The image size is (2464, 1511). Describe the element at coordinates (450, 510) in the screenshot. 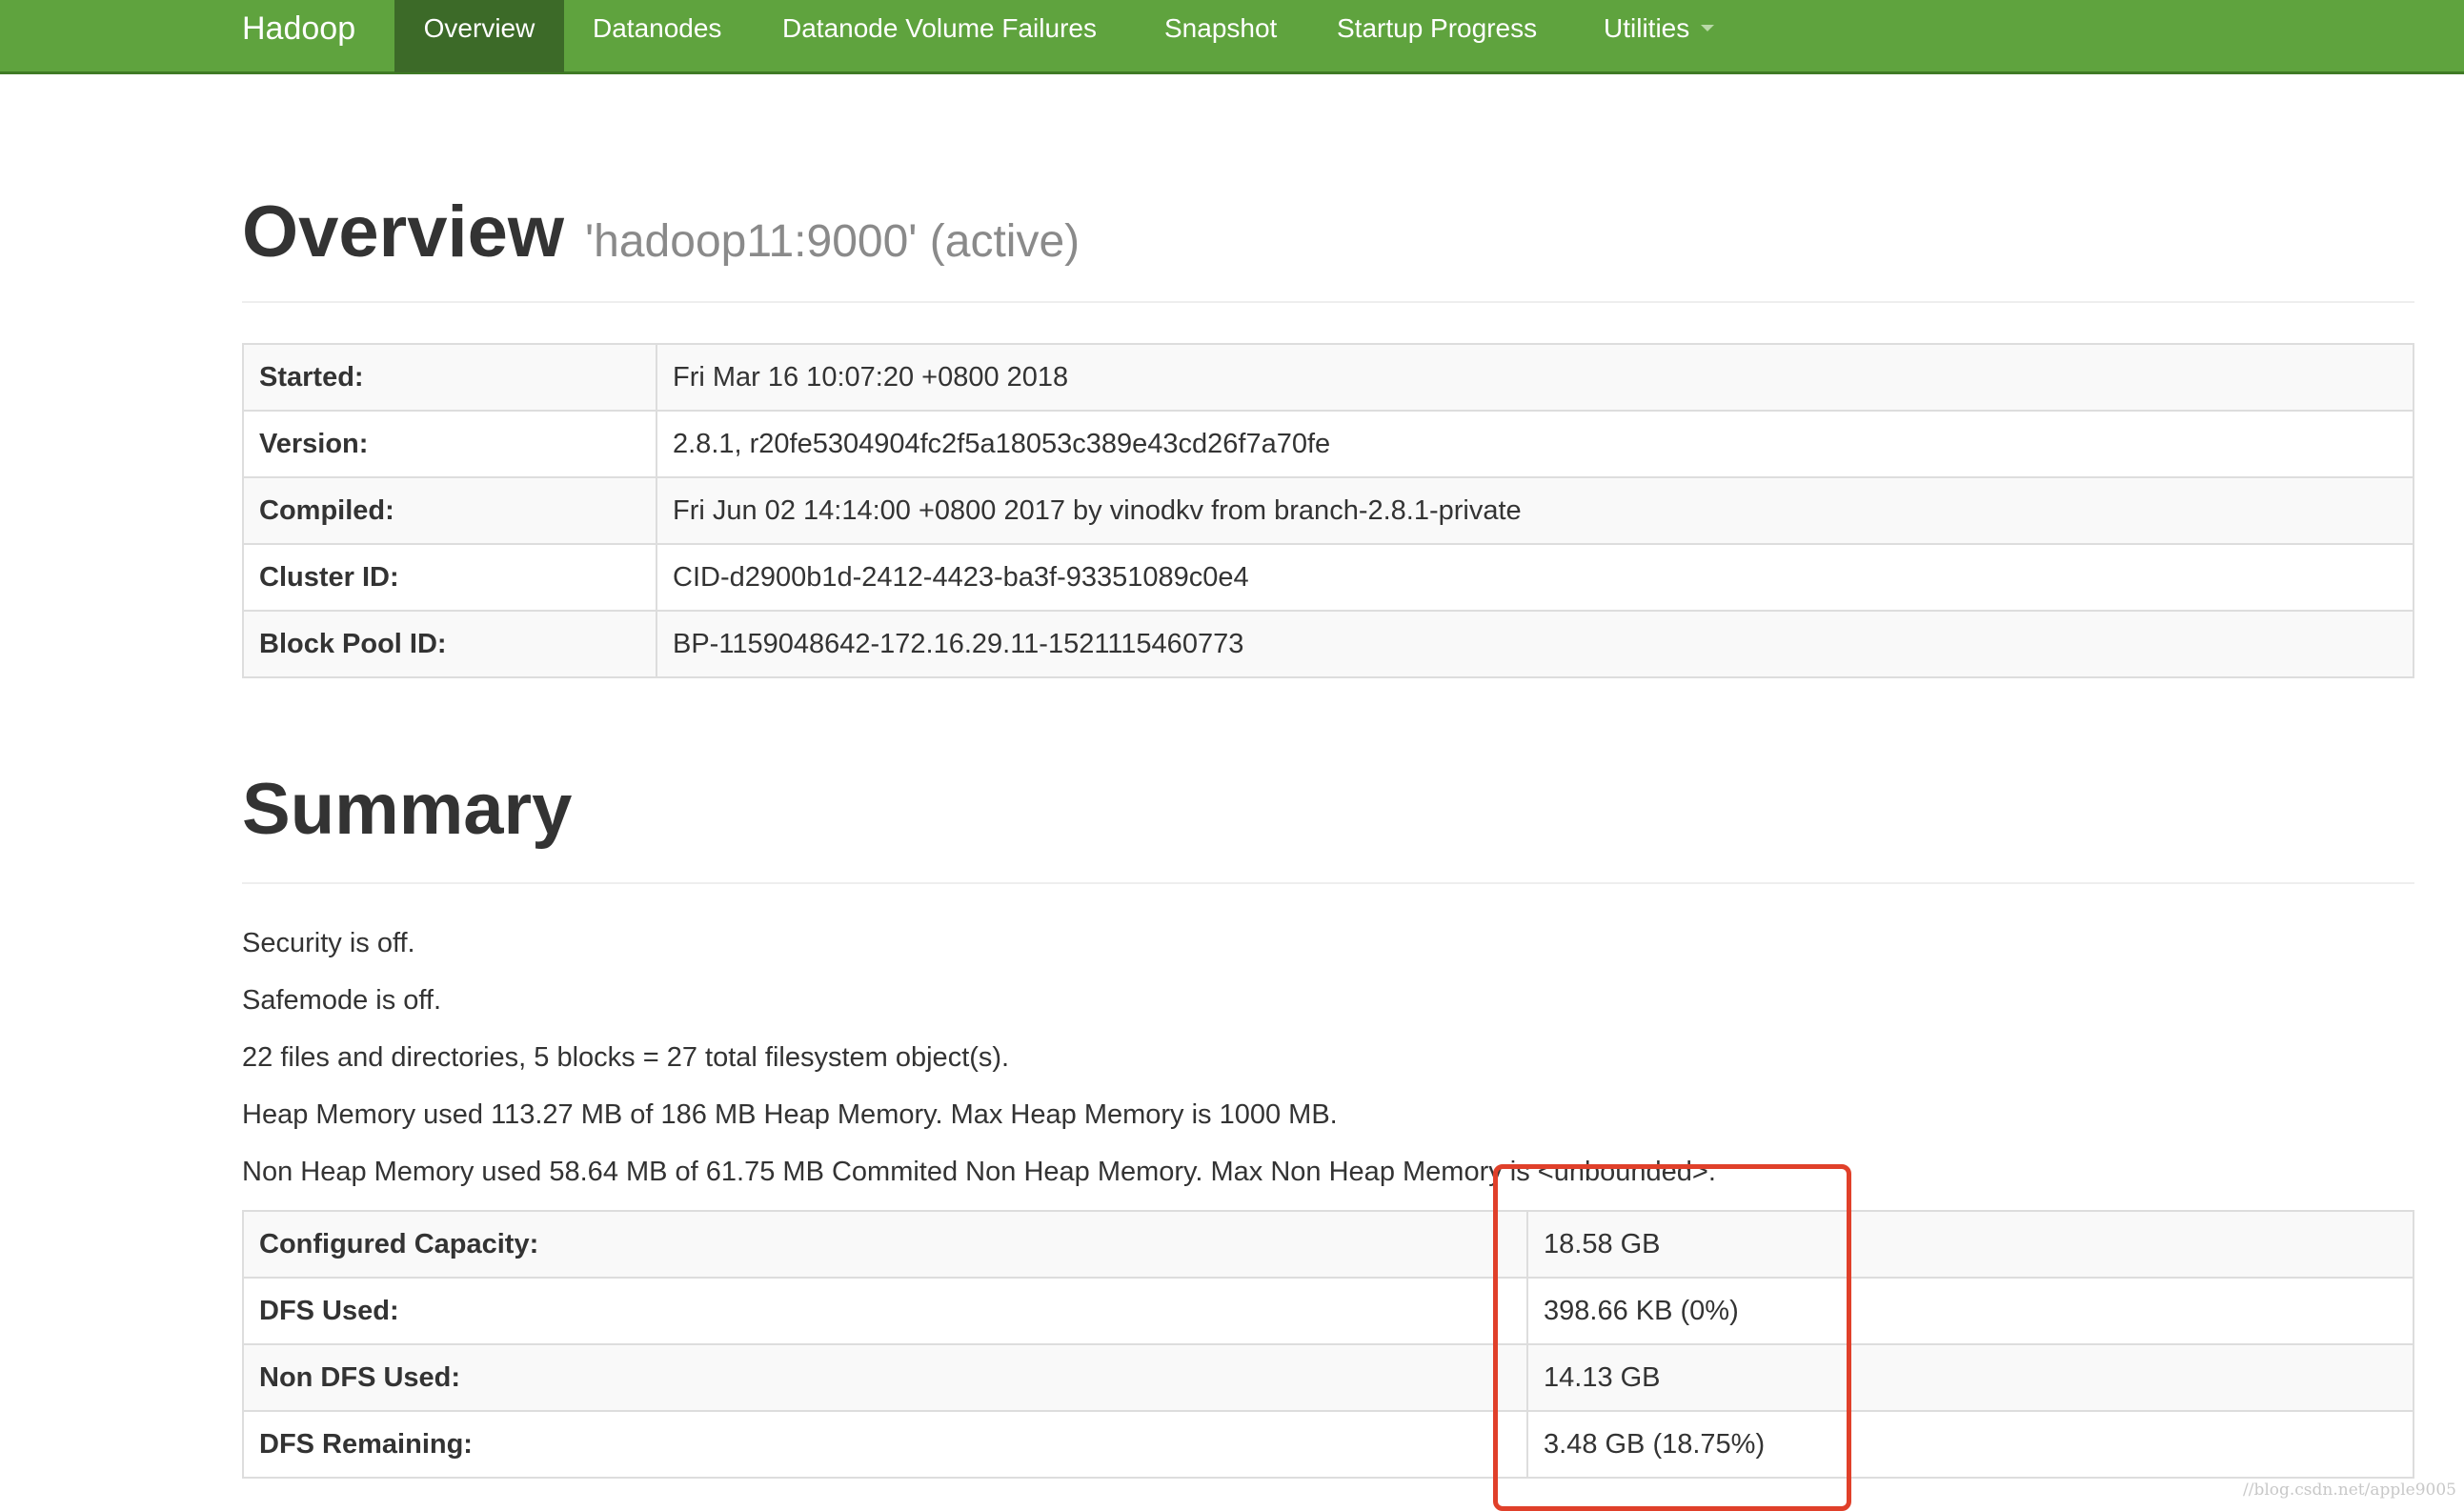

I see `compiled-label: Compiled:` at that location.